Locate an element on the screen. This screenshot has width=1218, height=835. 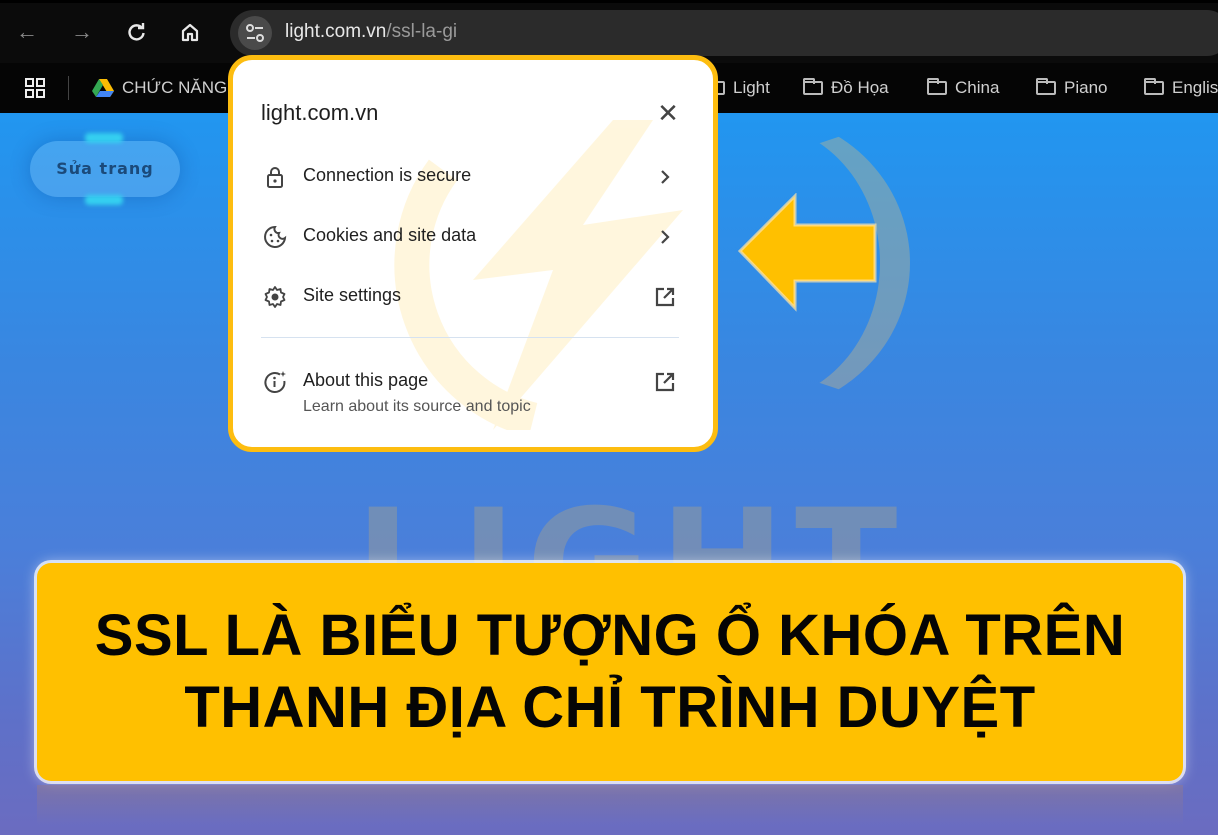
menu-item-site-settings: Site settings is located at coordinates (473, 297).